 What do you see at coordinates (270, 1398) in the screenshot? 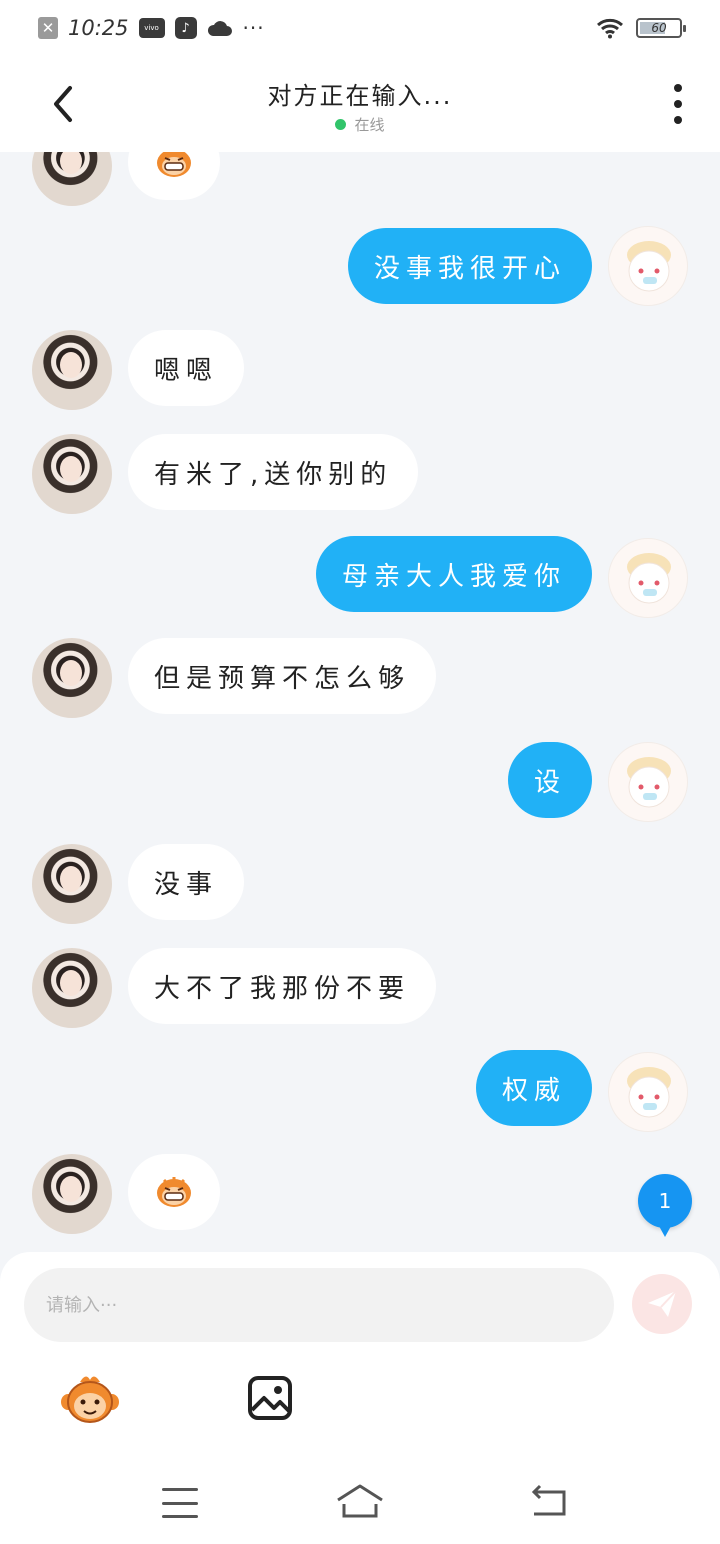
I see `image-icon` at bounding box center [270, 1398].